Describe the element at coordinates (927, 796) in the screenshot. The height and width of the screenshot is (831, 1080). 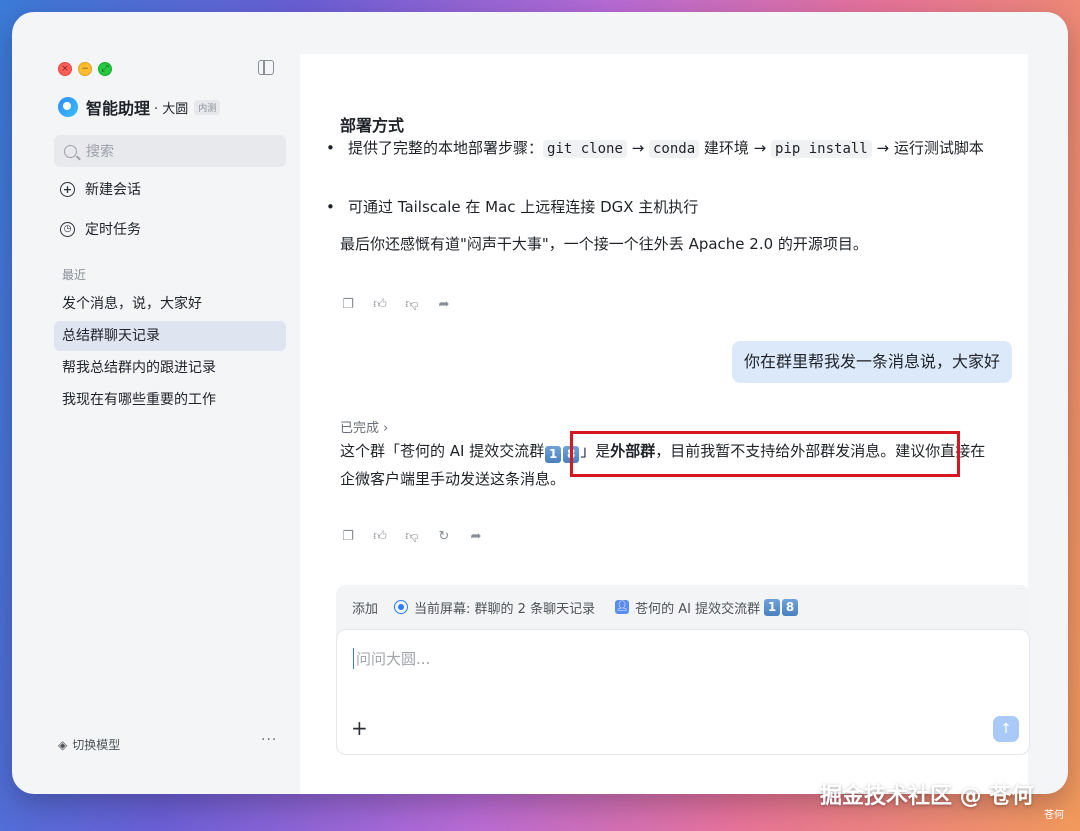
I see `watermark: 掘金技术社区 @ 苍何` at that location.